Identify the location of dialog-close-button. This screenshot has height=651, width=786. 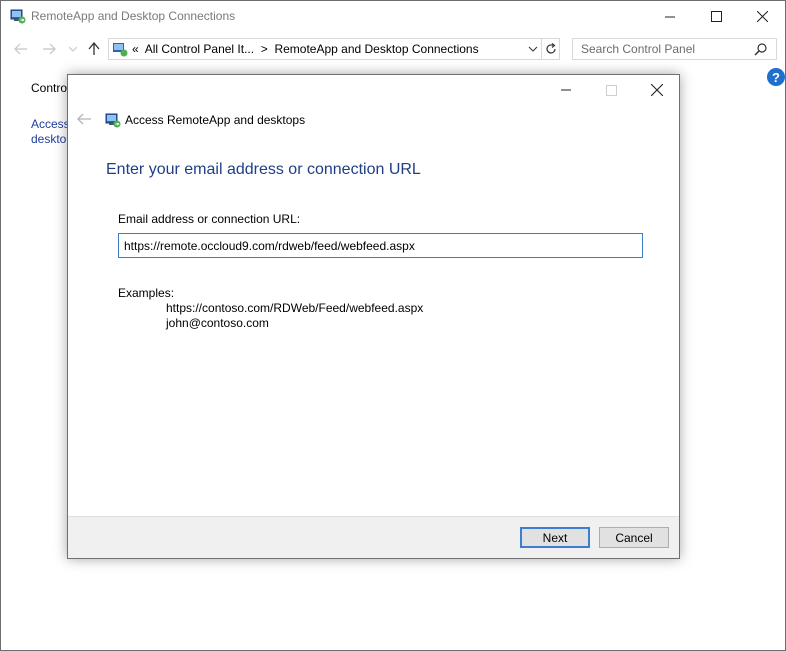
(657, 90).